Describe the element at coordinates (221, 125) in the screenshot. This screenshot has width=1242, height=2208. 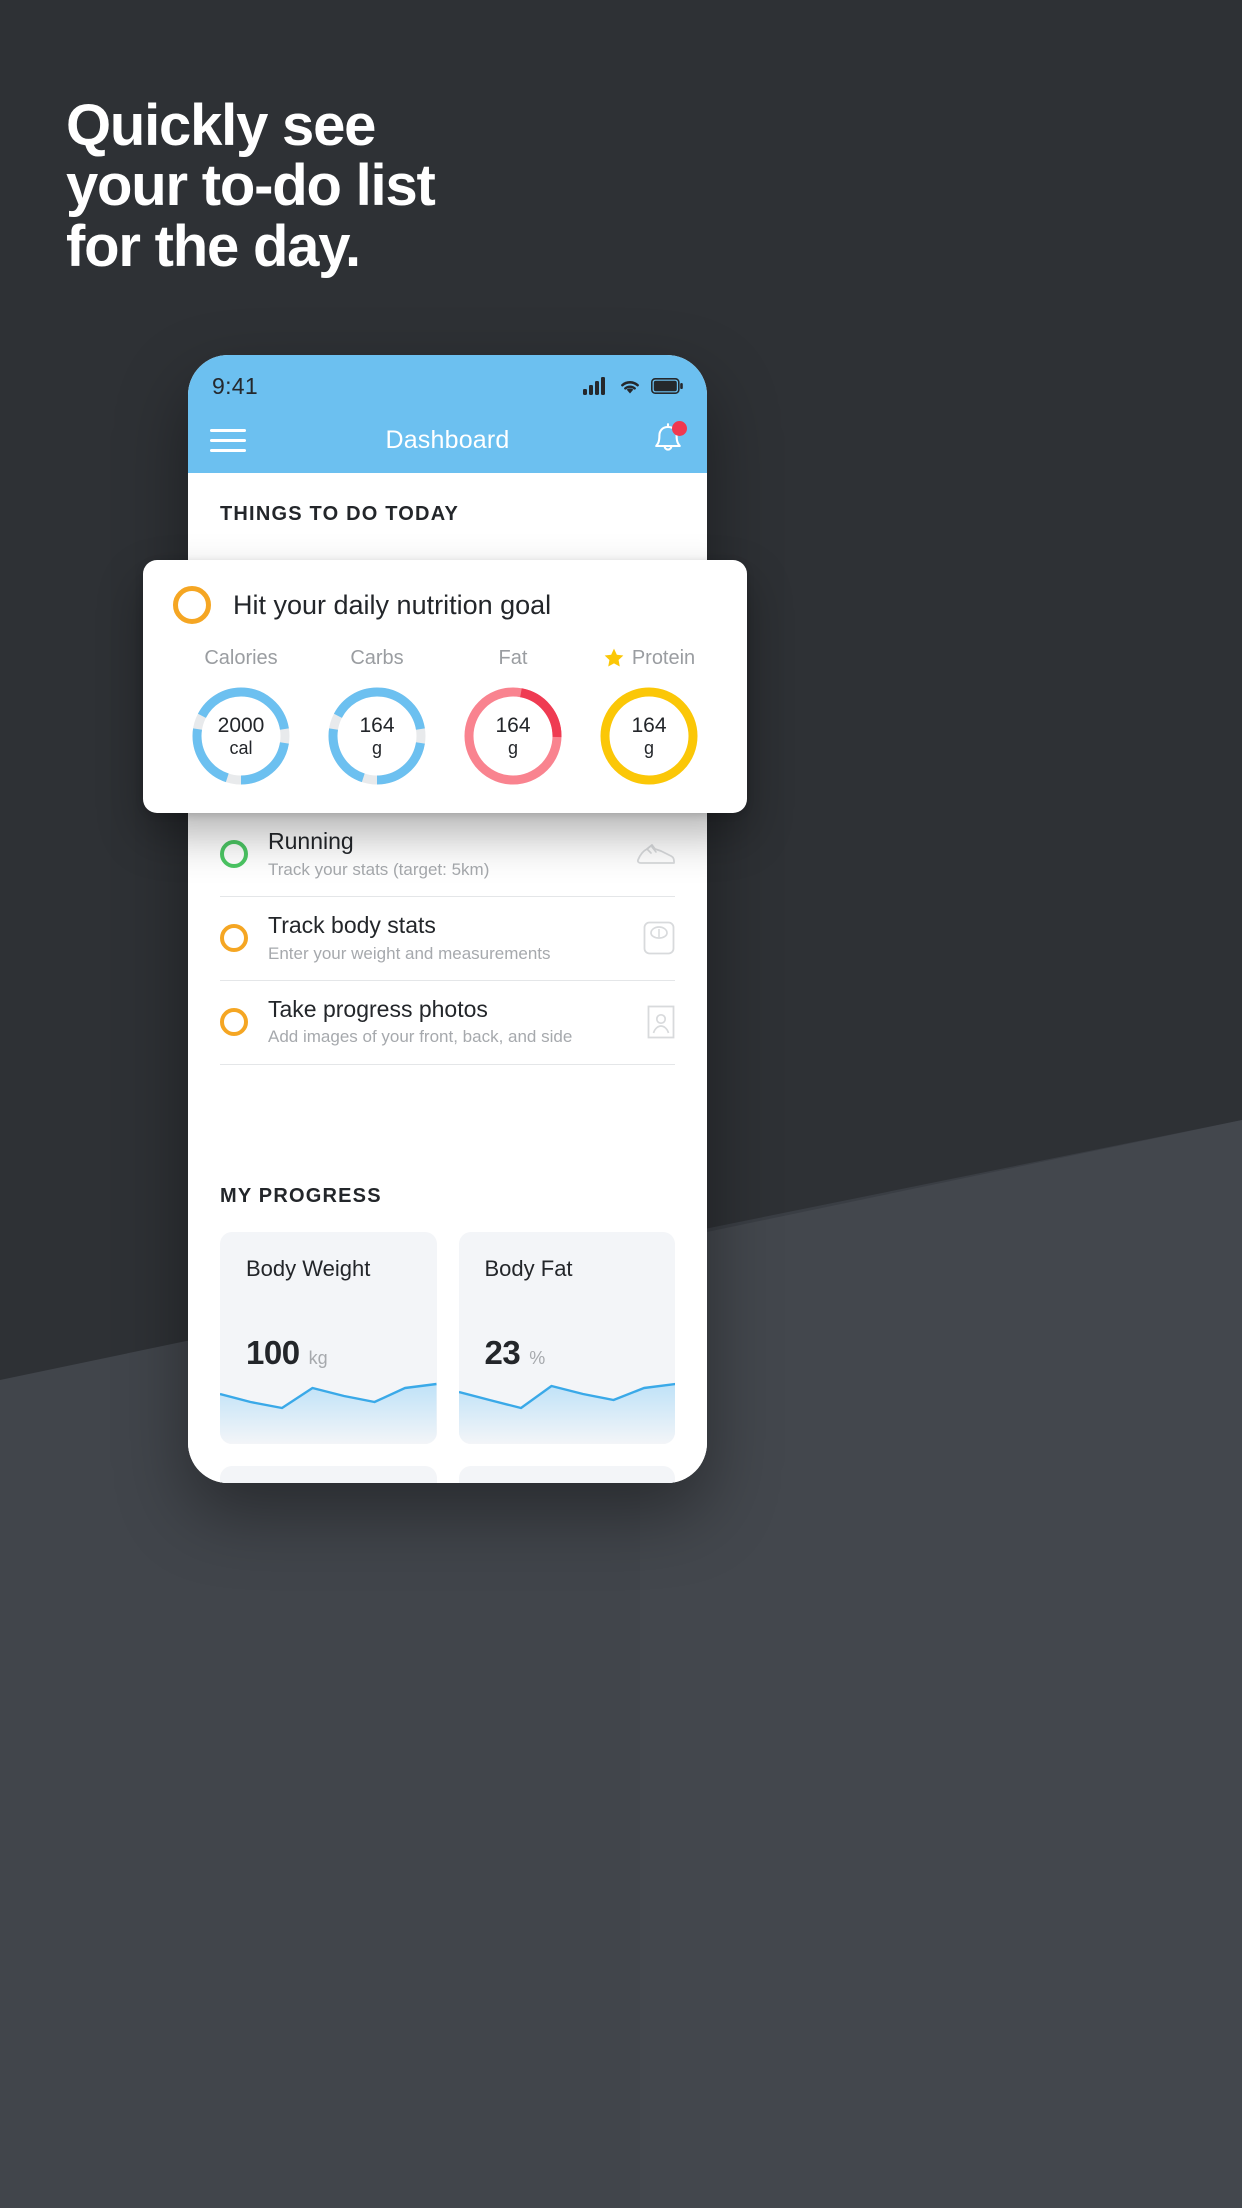
I see `headline-line-1: Quickly see` at that location.